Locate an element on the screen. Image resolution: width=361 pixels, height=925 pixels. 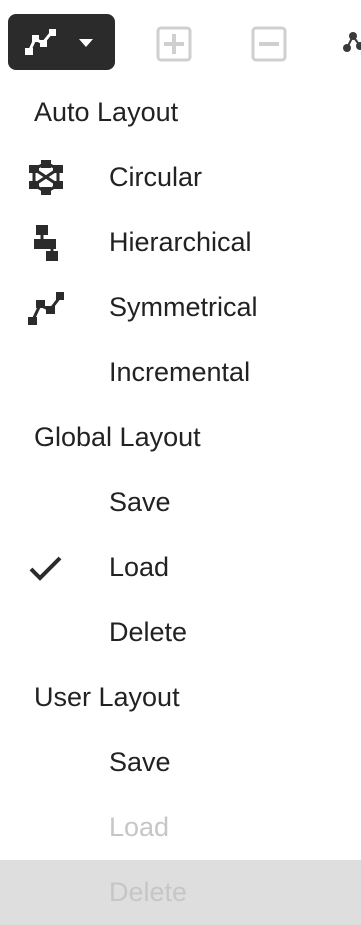
collapse-icon is located at coordinates (269, 44).